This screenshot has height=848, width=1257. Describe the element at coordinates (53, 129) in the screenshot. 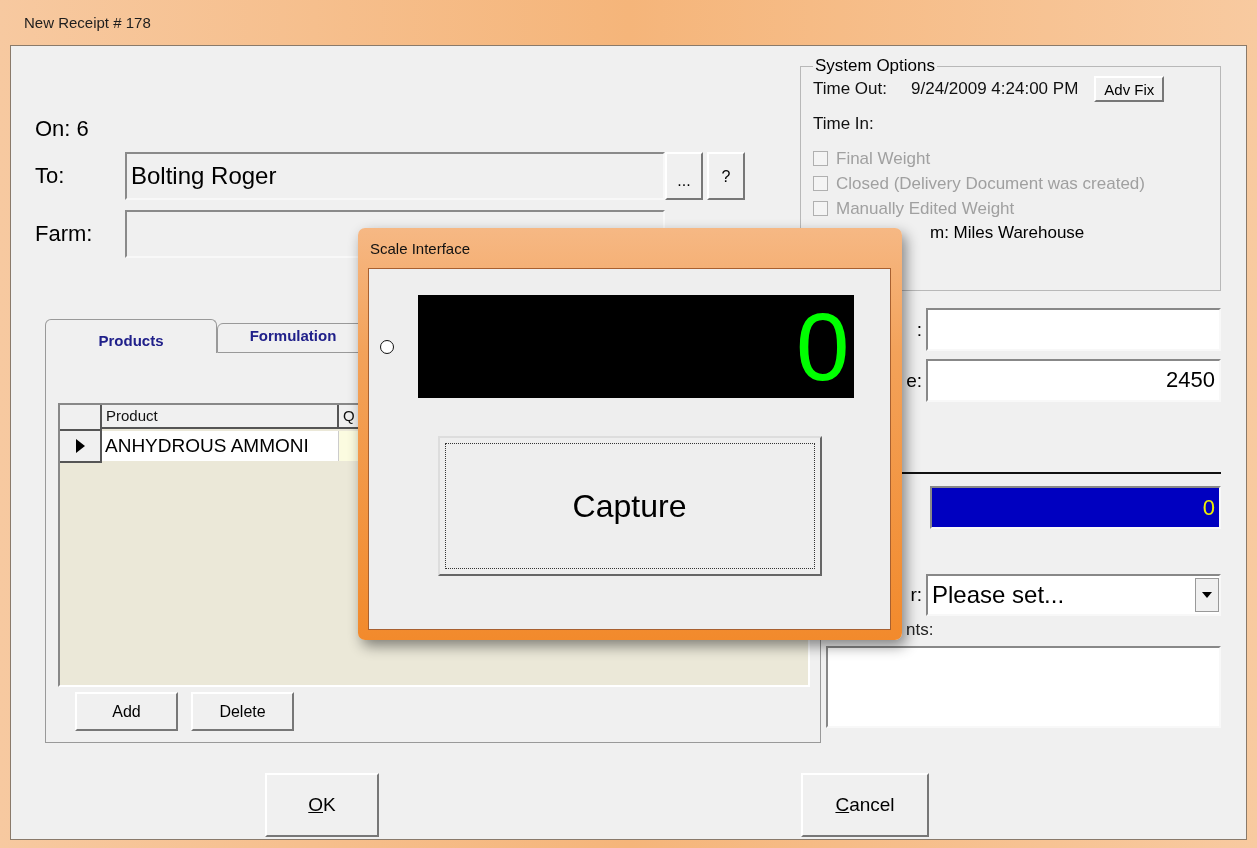

I see `on-label: On:` at that location.